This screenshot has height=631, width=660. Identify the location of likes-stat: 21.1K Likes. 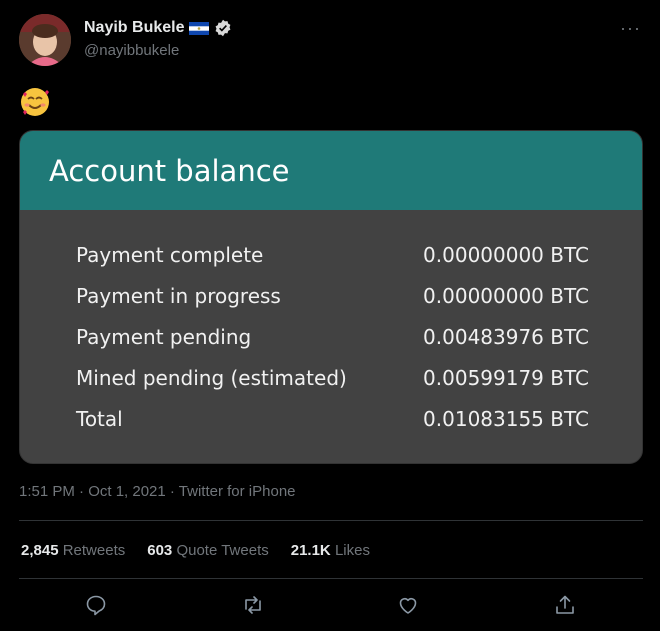
(330, 550).